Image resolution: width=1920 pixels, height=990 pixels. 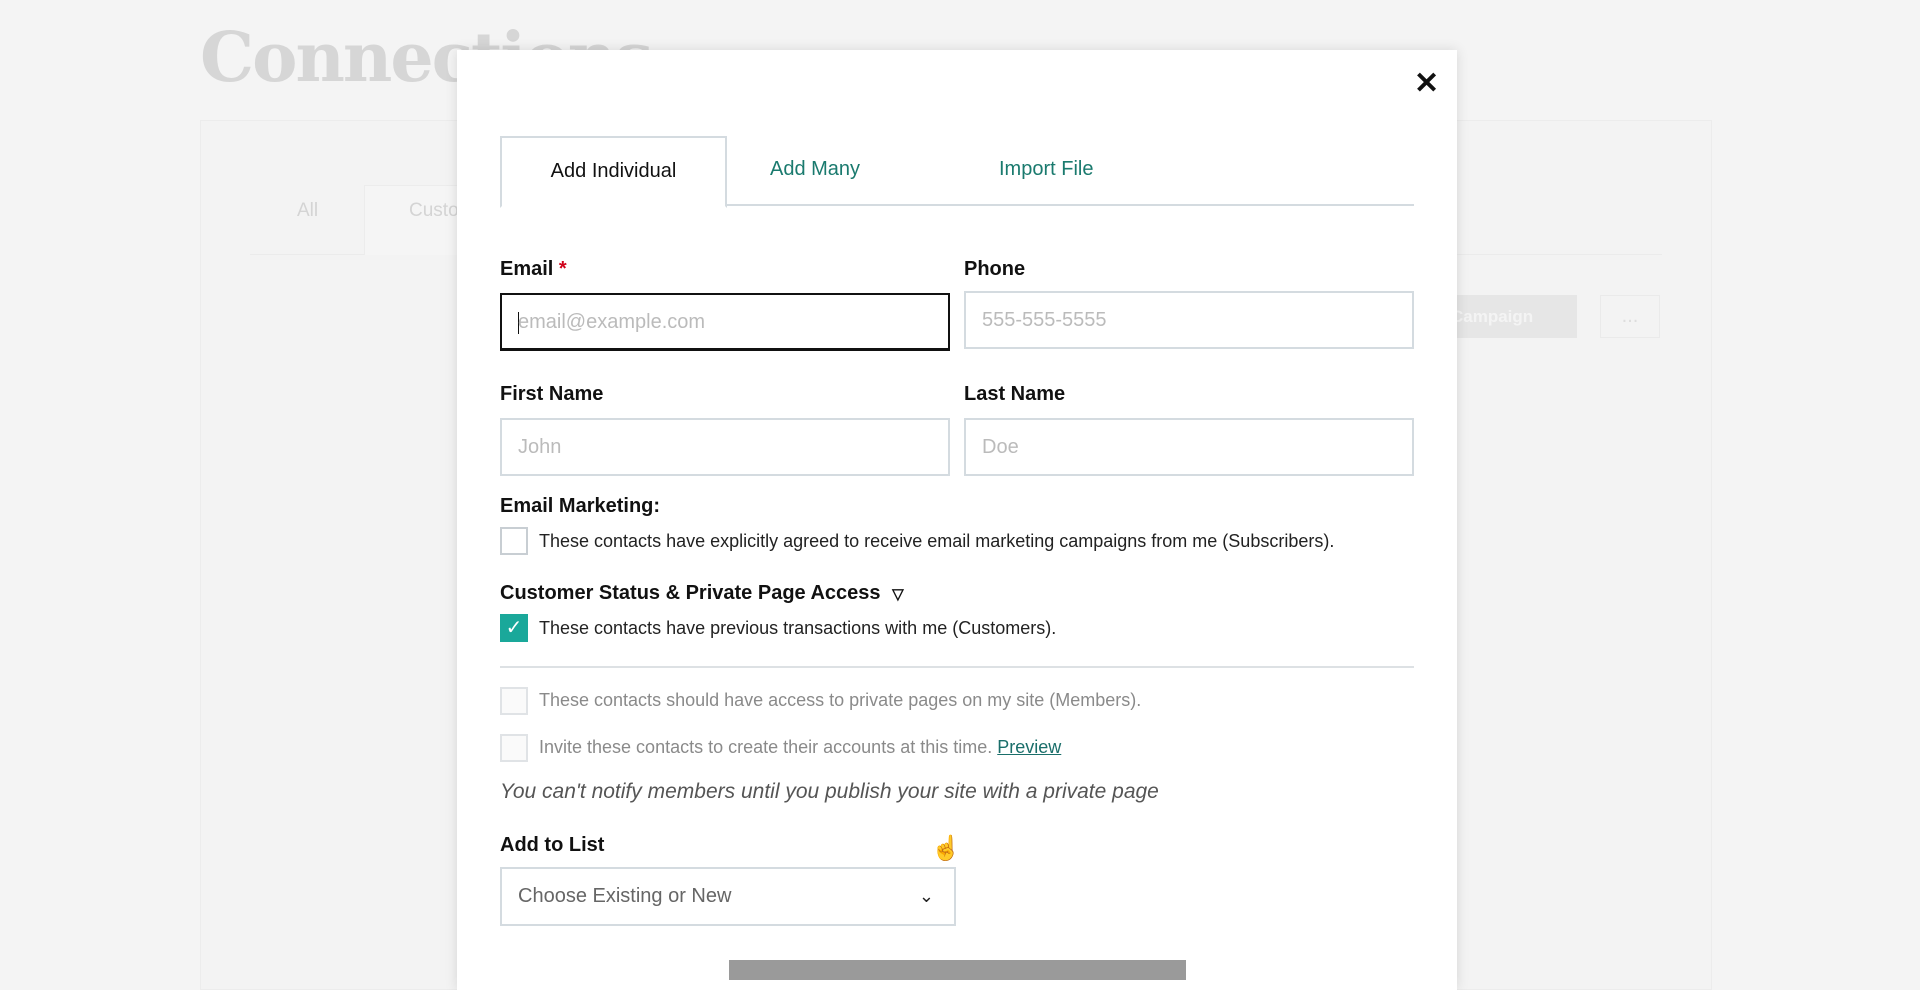 What do you see at coordinates (1189, 447) in the screenshot?
I see `last-name-field: Doe` at bounding box center [1189, 447].